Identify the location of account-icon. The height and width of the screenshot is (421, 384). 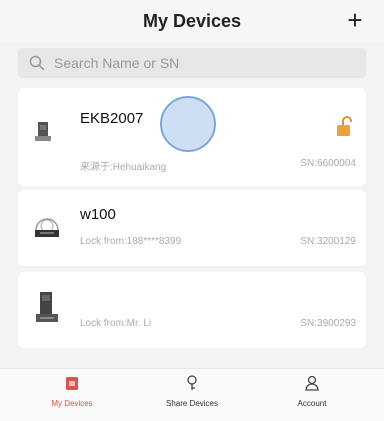
(312, 383).